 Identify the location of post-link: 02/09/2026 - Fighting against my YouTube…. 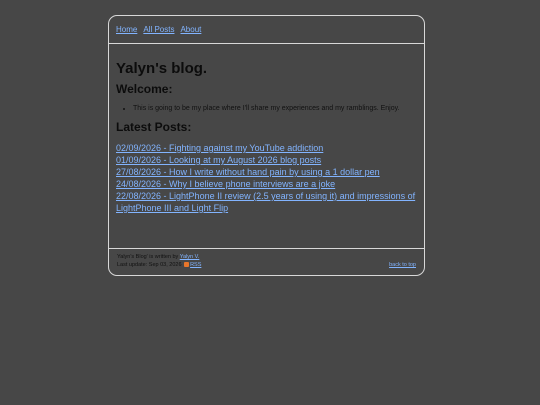
(219, 148).